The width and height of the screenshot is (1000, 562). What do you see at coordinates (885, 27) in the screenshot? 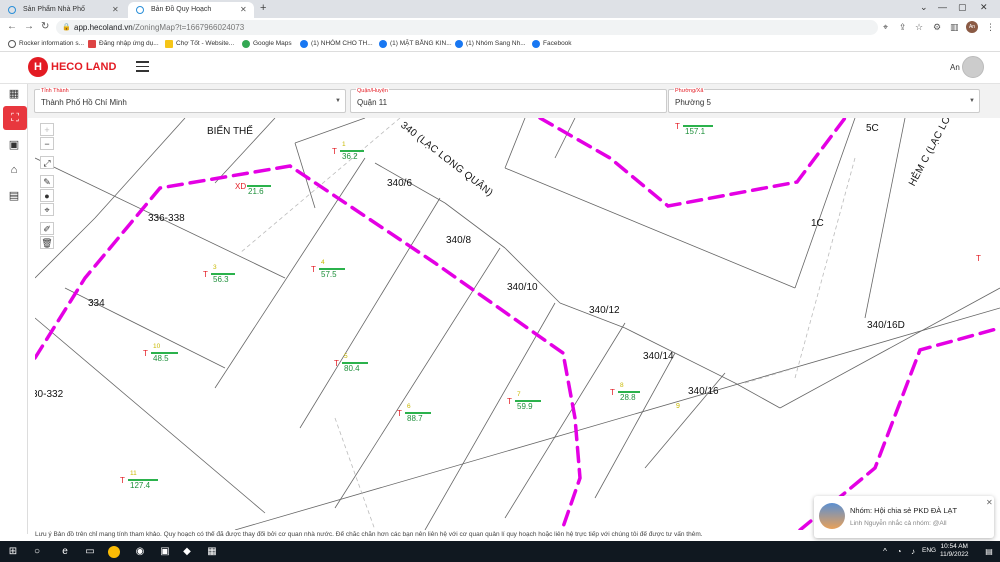
I see `location-icon: ⌖` at bounding box center [885, 27].